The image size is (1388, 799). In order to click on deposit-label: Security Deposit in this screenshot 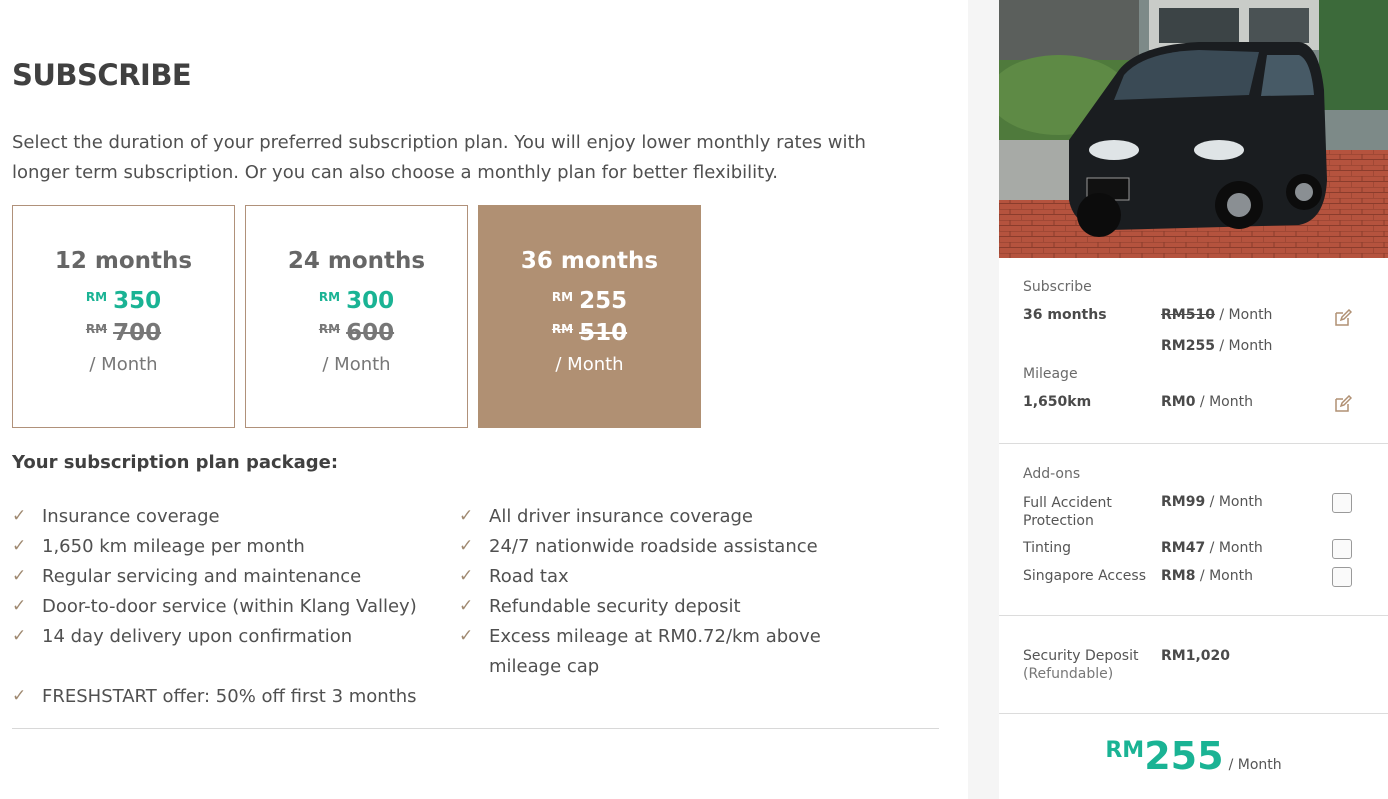, I will do `click(1081, 656)`.